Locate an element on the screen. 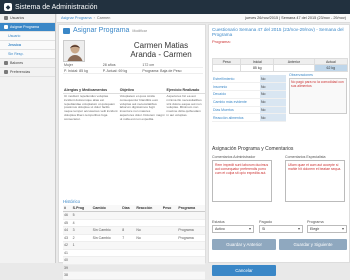 This screenshot has width=350, height=280. sidebar-item-asignar-programa: Asignar Programa is located at coordinates (27, 27).